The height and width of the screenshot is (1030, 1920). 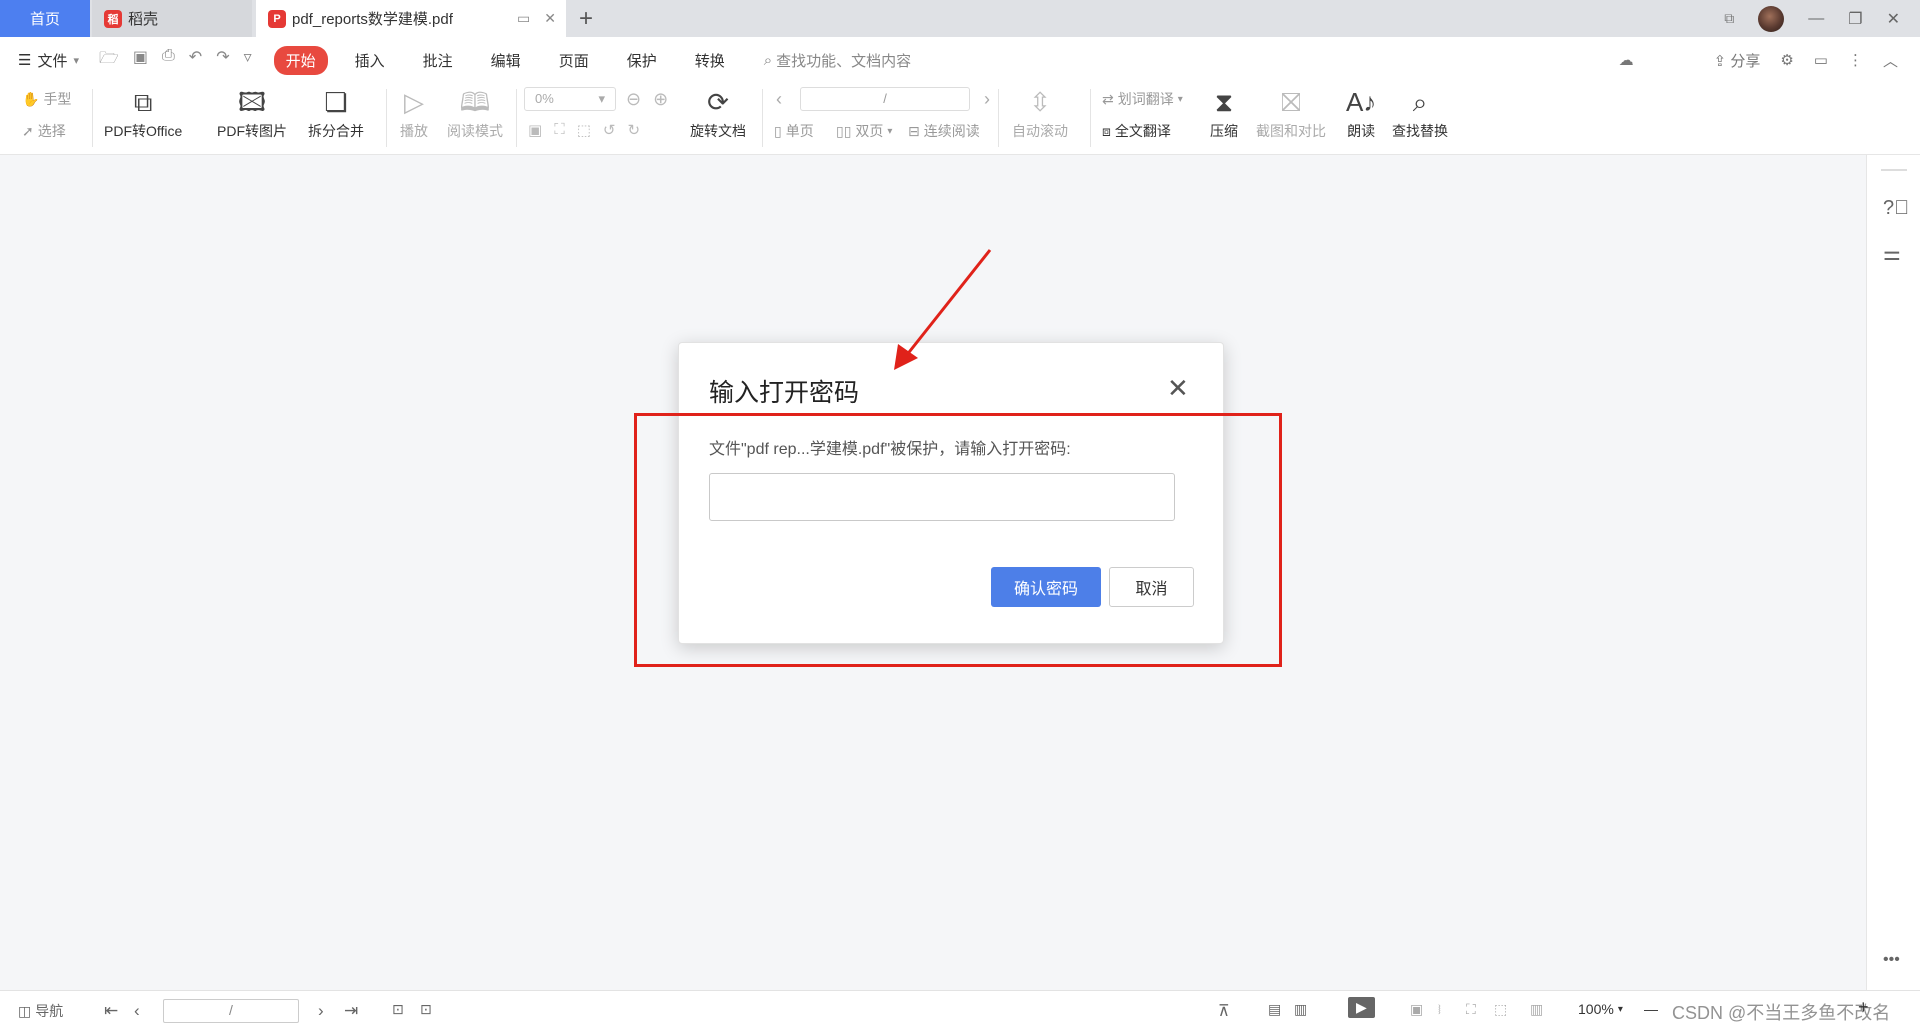 What do you see at coordinates (1863, 1007) in the screenshot?
I see `zoom-in-icon: +` at bounding box center [1863, 1007].